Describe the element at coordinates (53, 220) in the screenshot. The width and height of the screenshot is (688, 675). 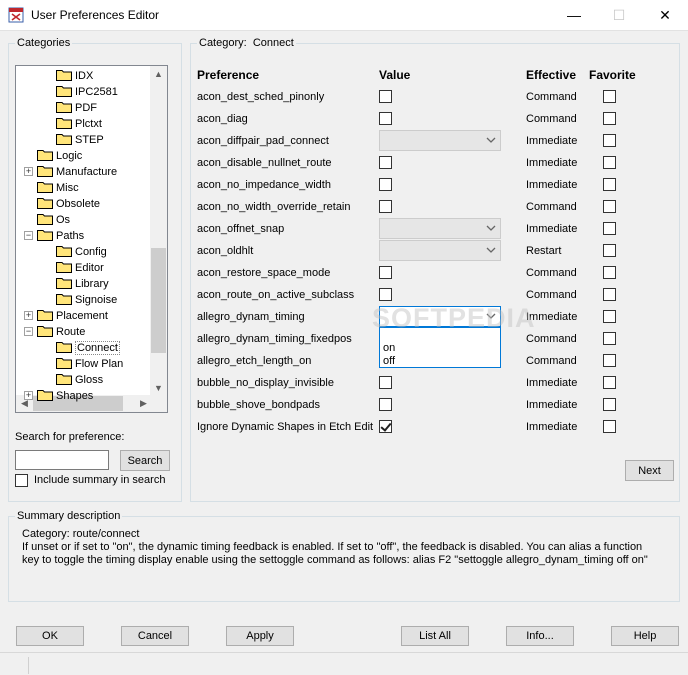
I see `tree-item-os: Os` at that location.